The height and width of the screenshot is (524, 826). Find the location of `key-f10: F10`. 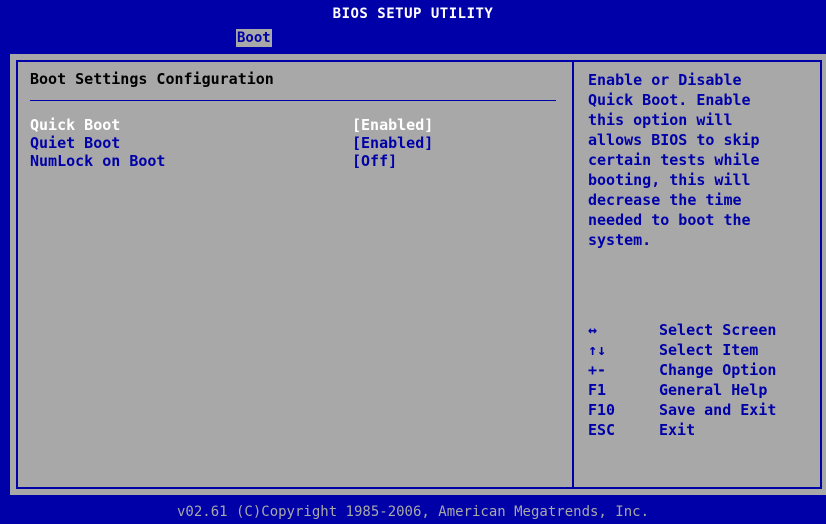

key-f10: F10 is located at coordinates (602, 410).